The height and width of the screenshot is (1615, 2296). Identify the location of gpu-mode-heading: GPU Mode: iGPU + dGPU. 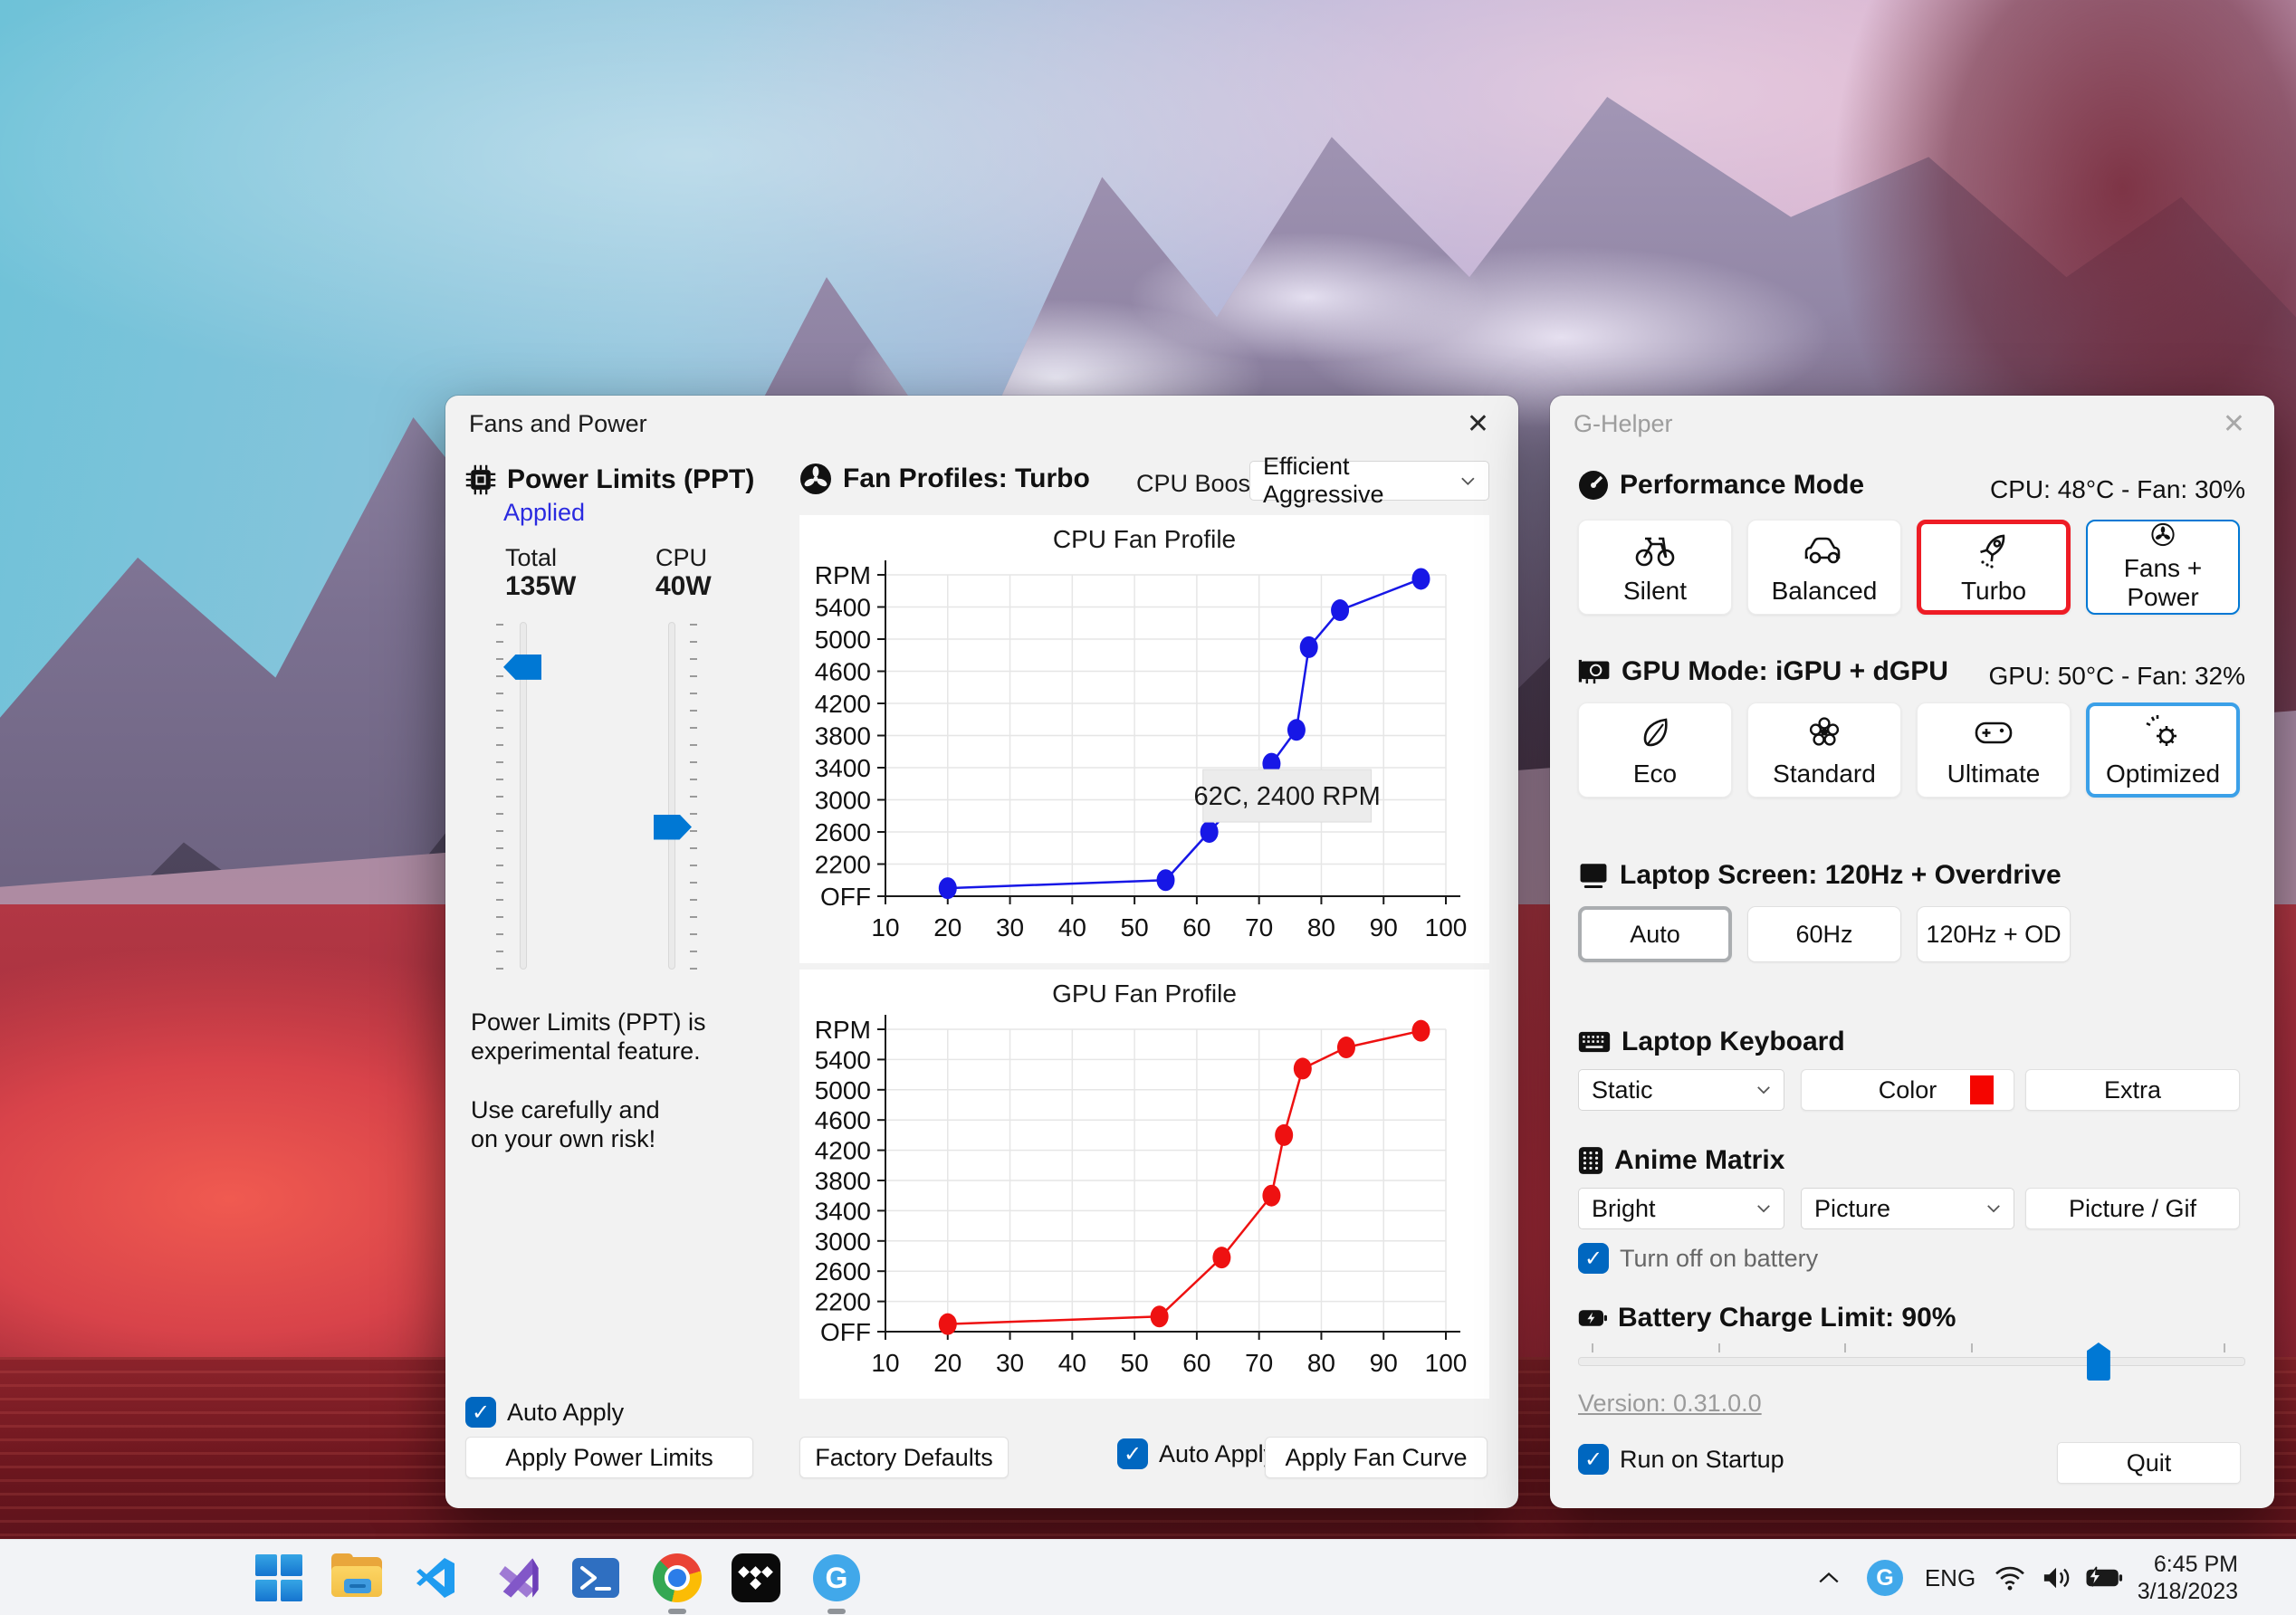
(1763, 671).